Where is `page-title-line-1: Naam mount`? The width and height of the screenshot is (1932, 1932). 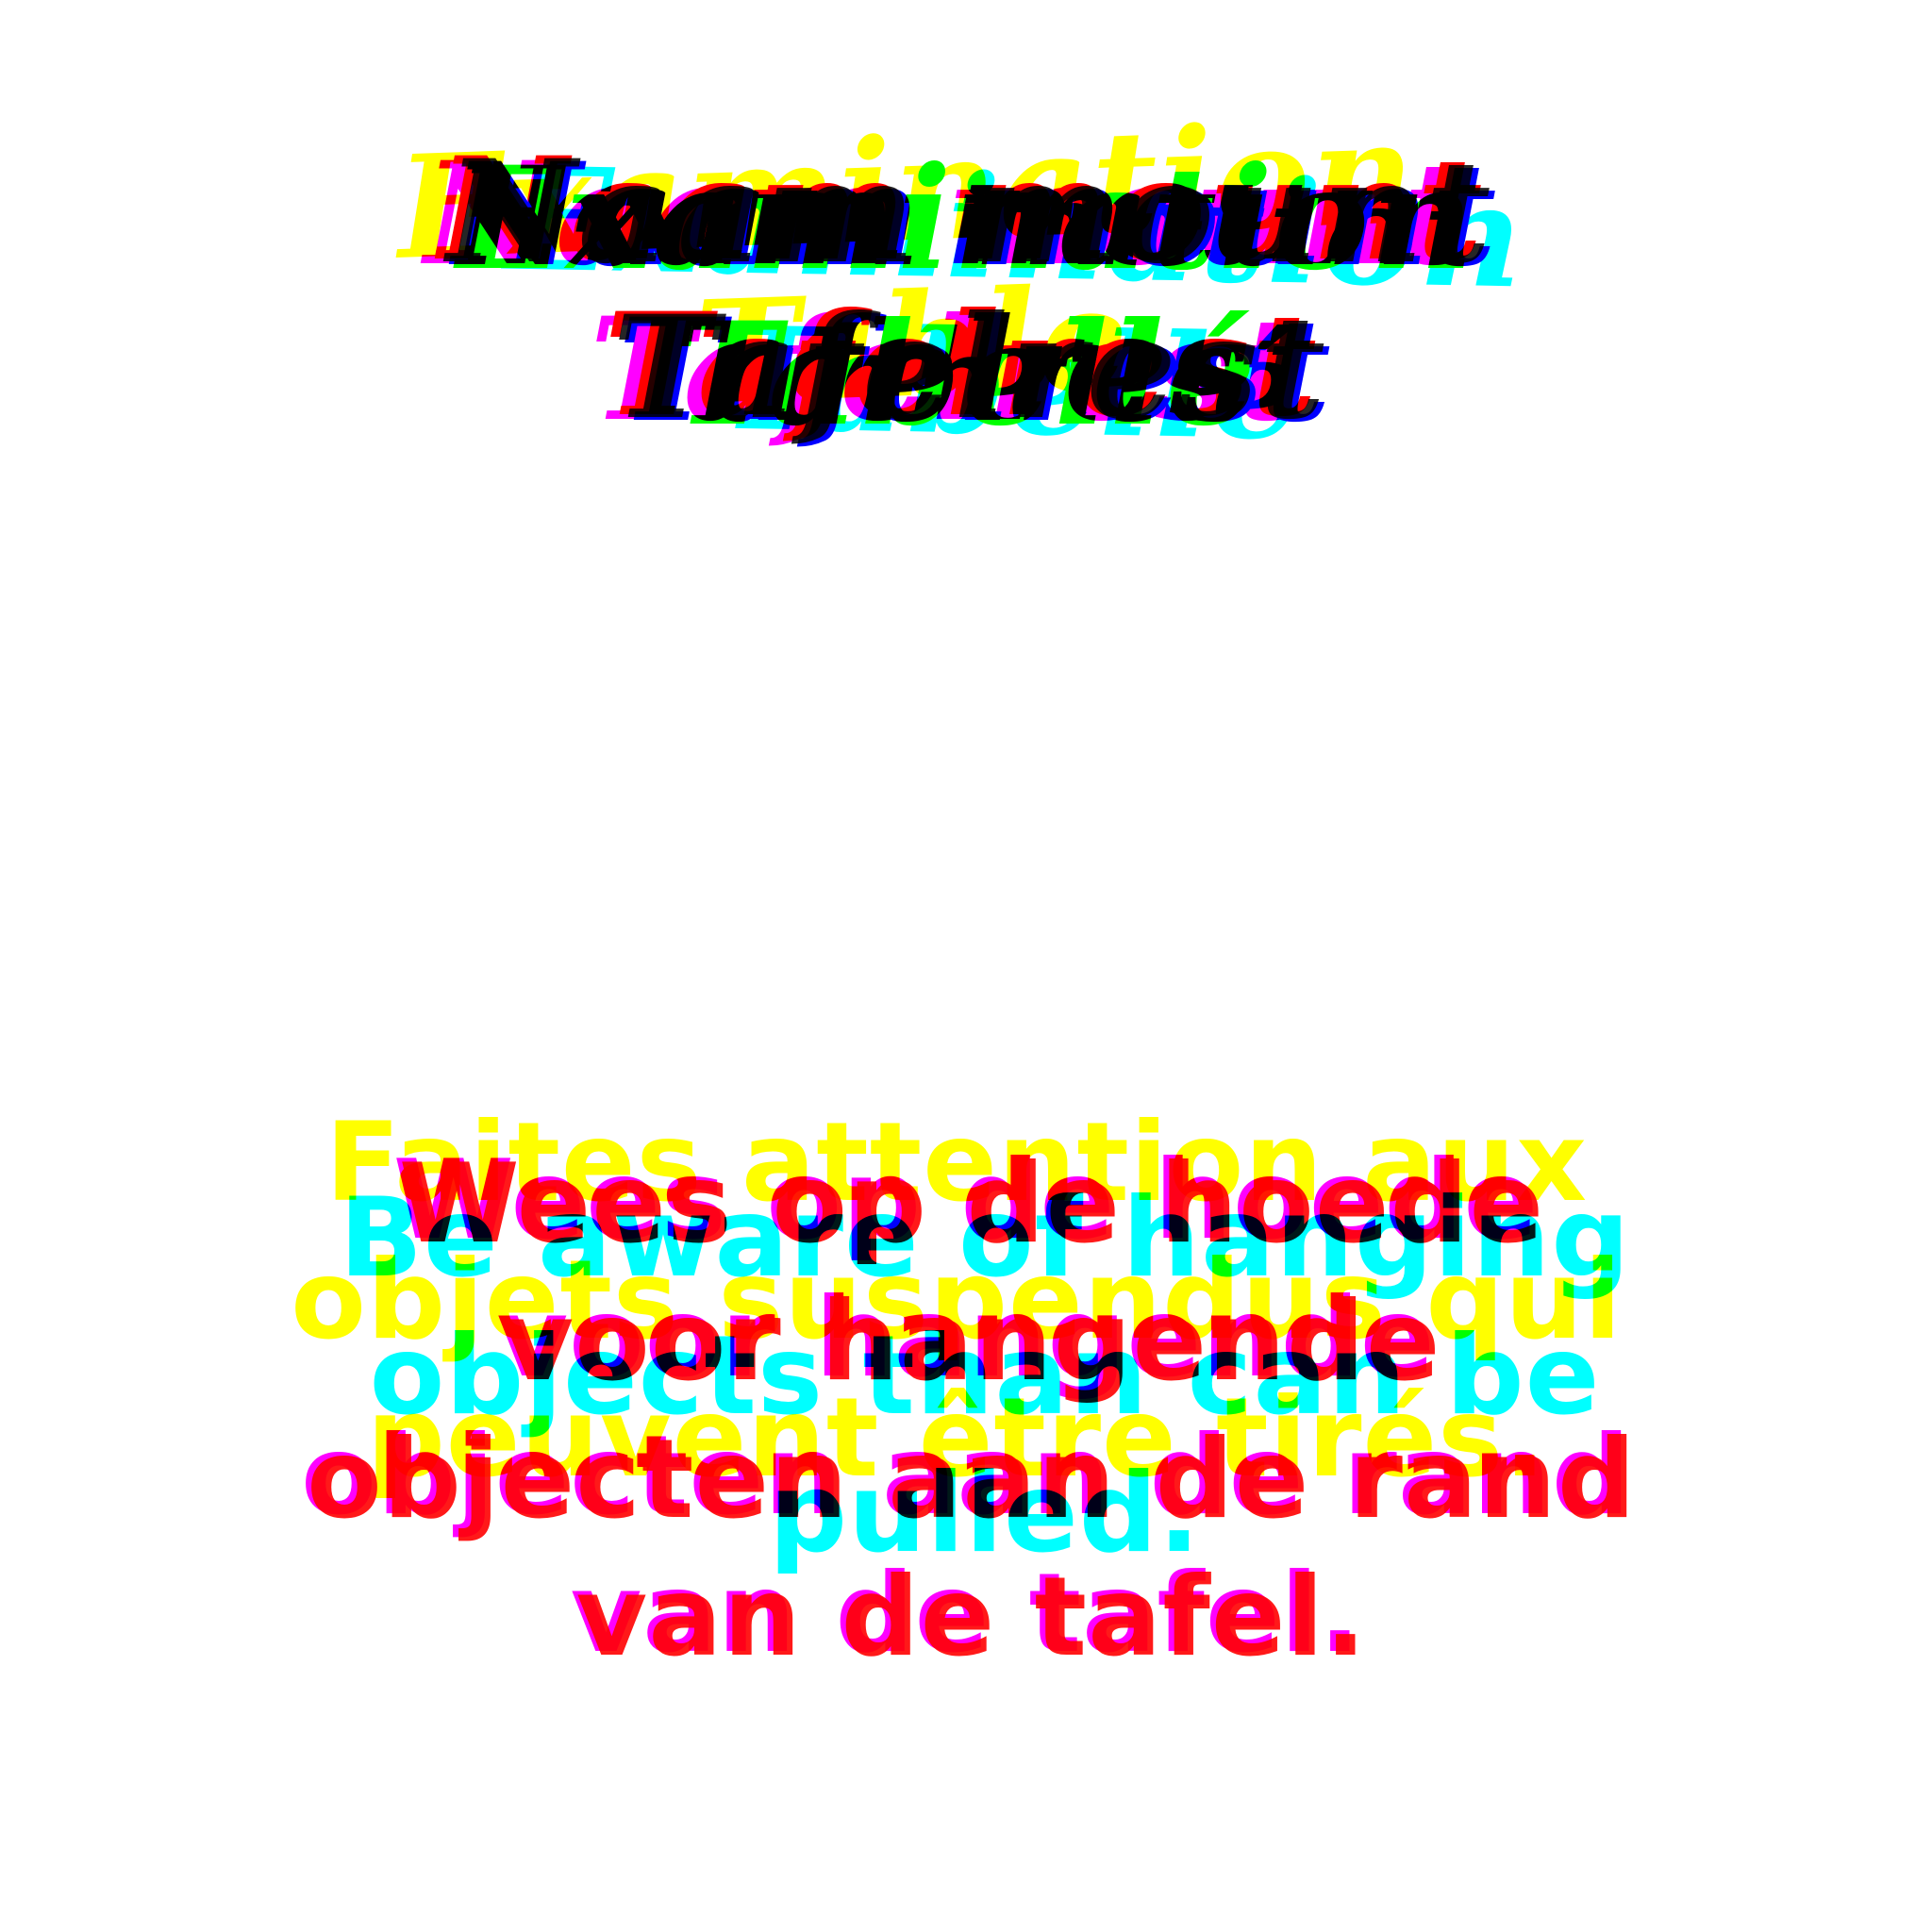
page-title-line-1: Naam mount is located at coordinates (969, 212).